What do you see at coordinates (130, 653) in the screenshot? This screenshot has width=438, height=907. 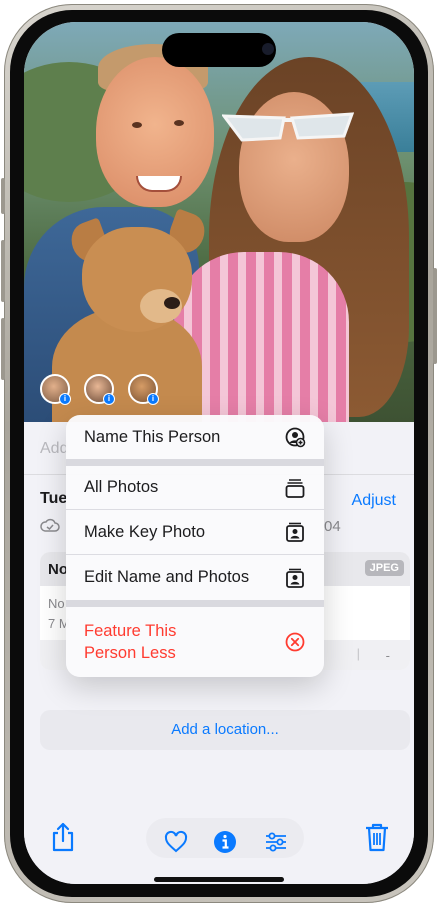 I see `menu-item-label-line2: Person Less` at bounding box center [130, 653].